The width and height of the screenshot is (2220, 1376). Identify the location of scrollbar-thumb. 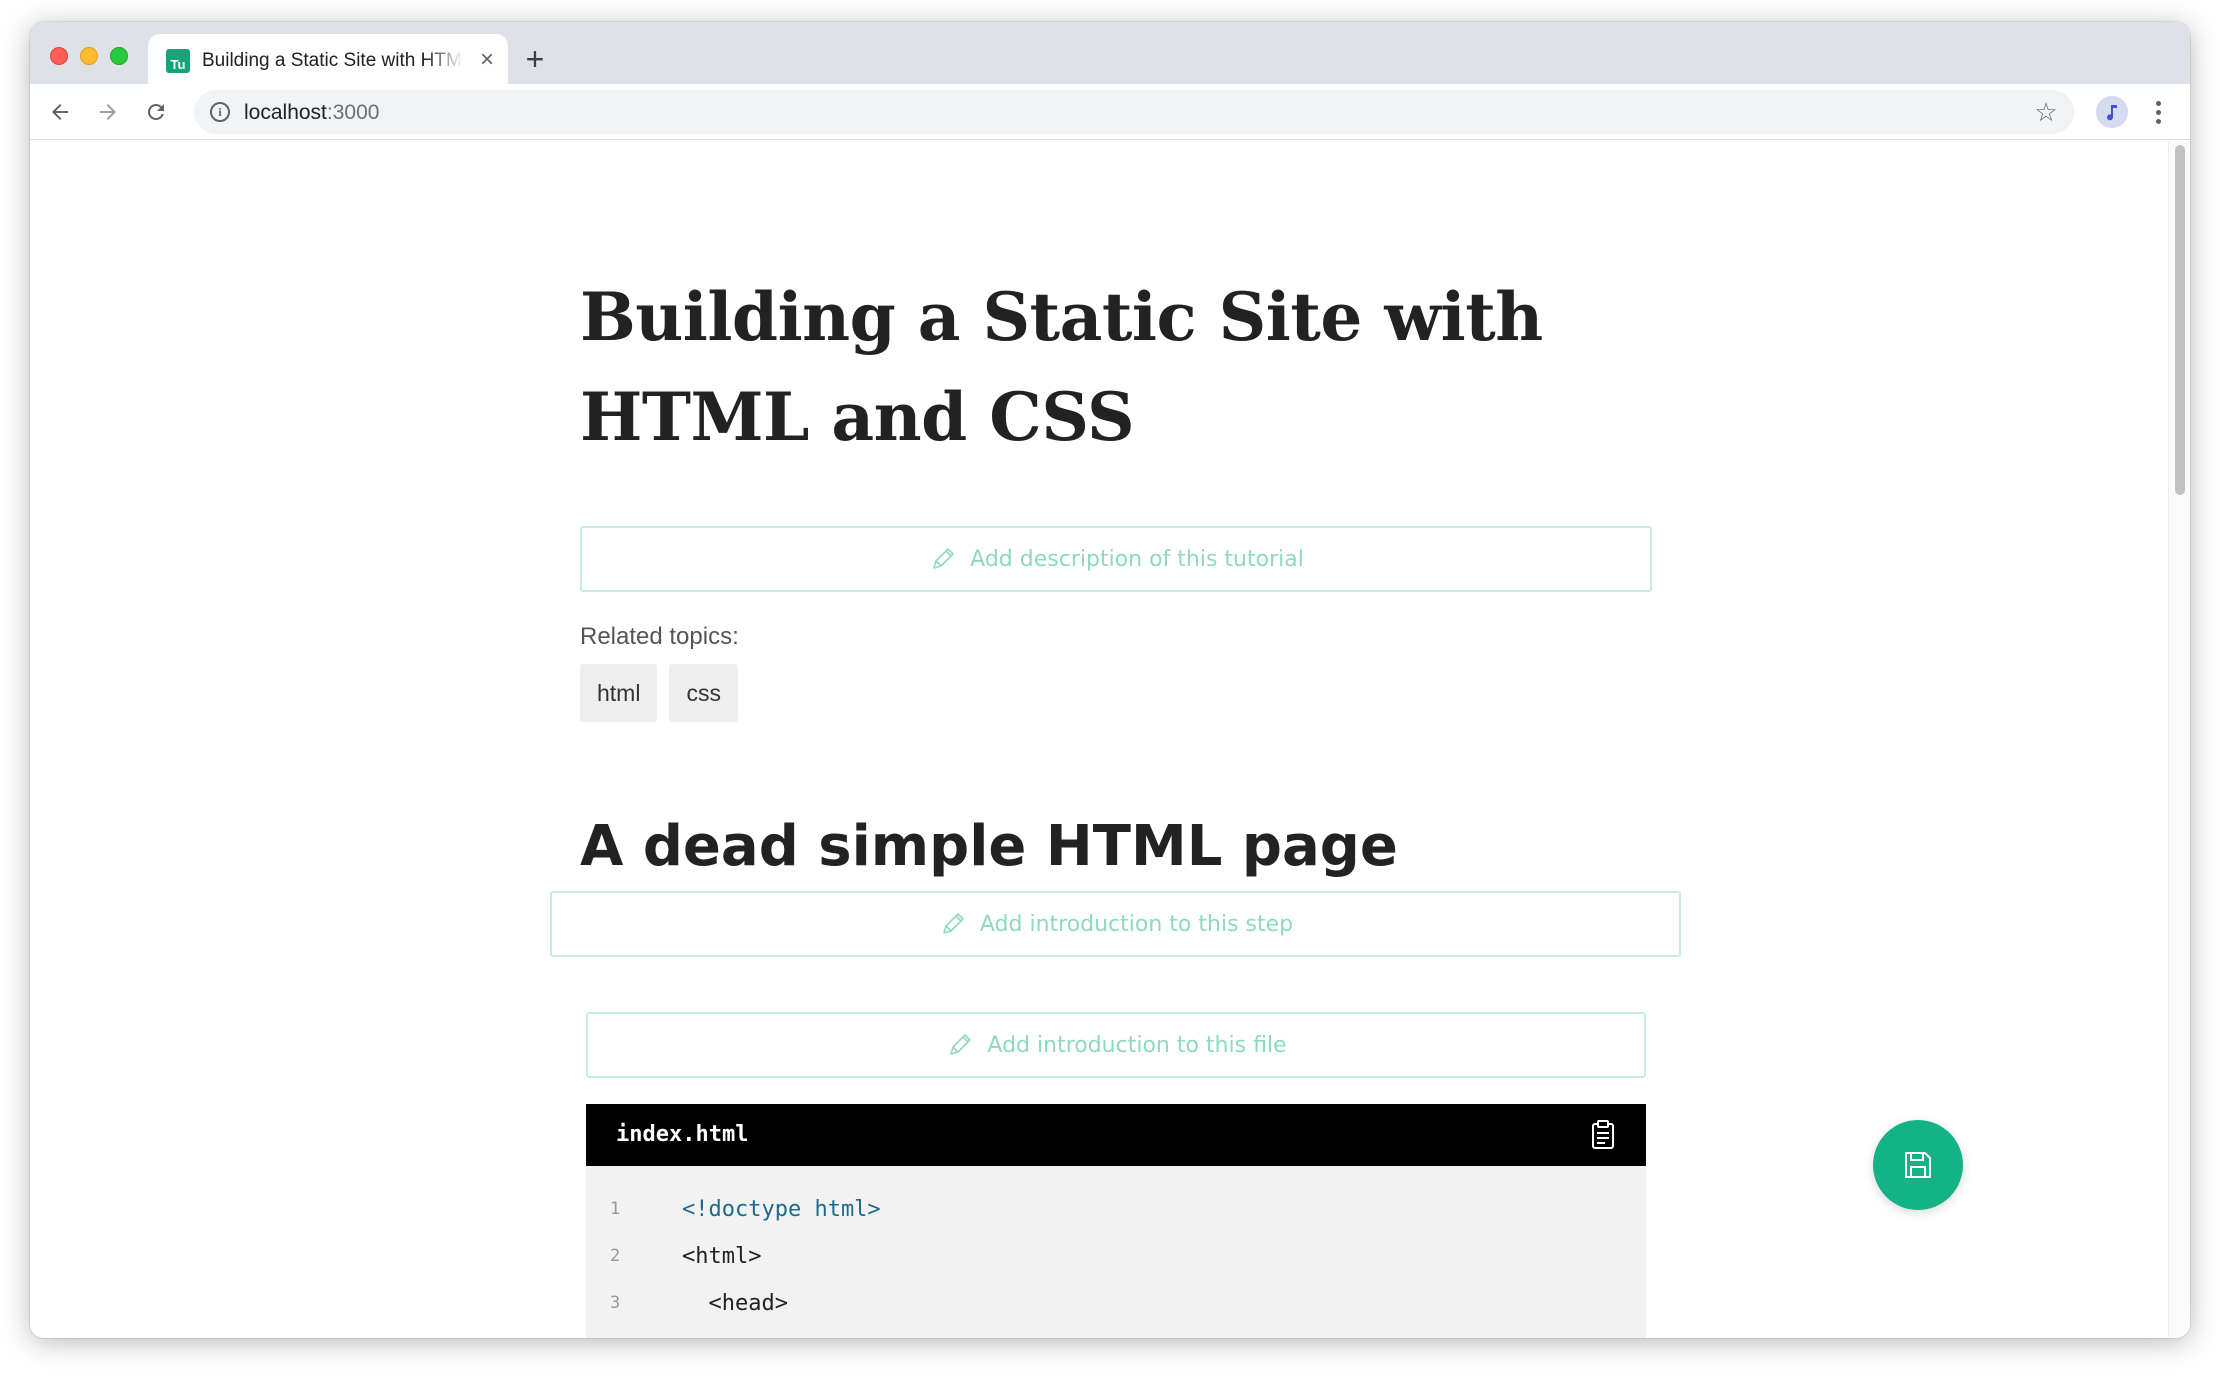
(2180, 320).